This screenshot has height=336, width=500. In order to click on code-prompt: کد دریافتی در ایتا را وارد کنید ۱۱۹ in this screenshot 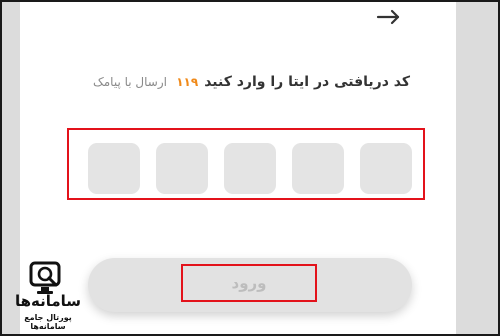, I will do `click(293, 82)`.